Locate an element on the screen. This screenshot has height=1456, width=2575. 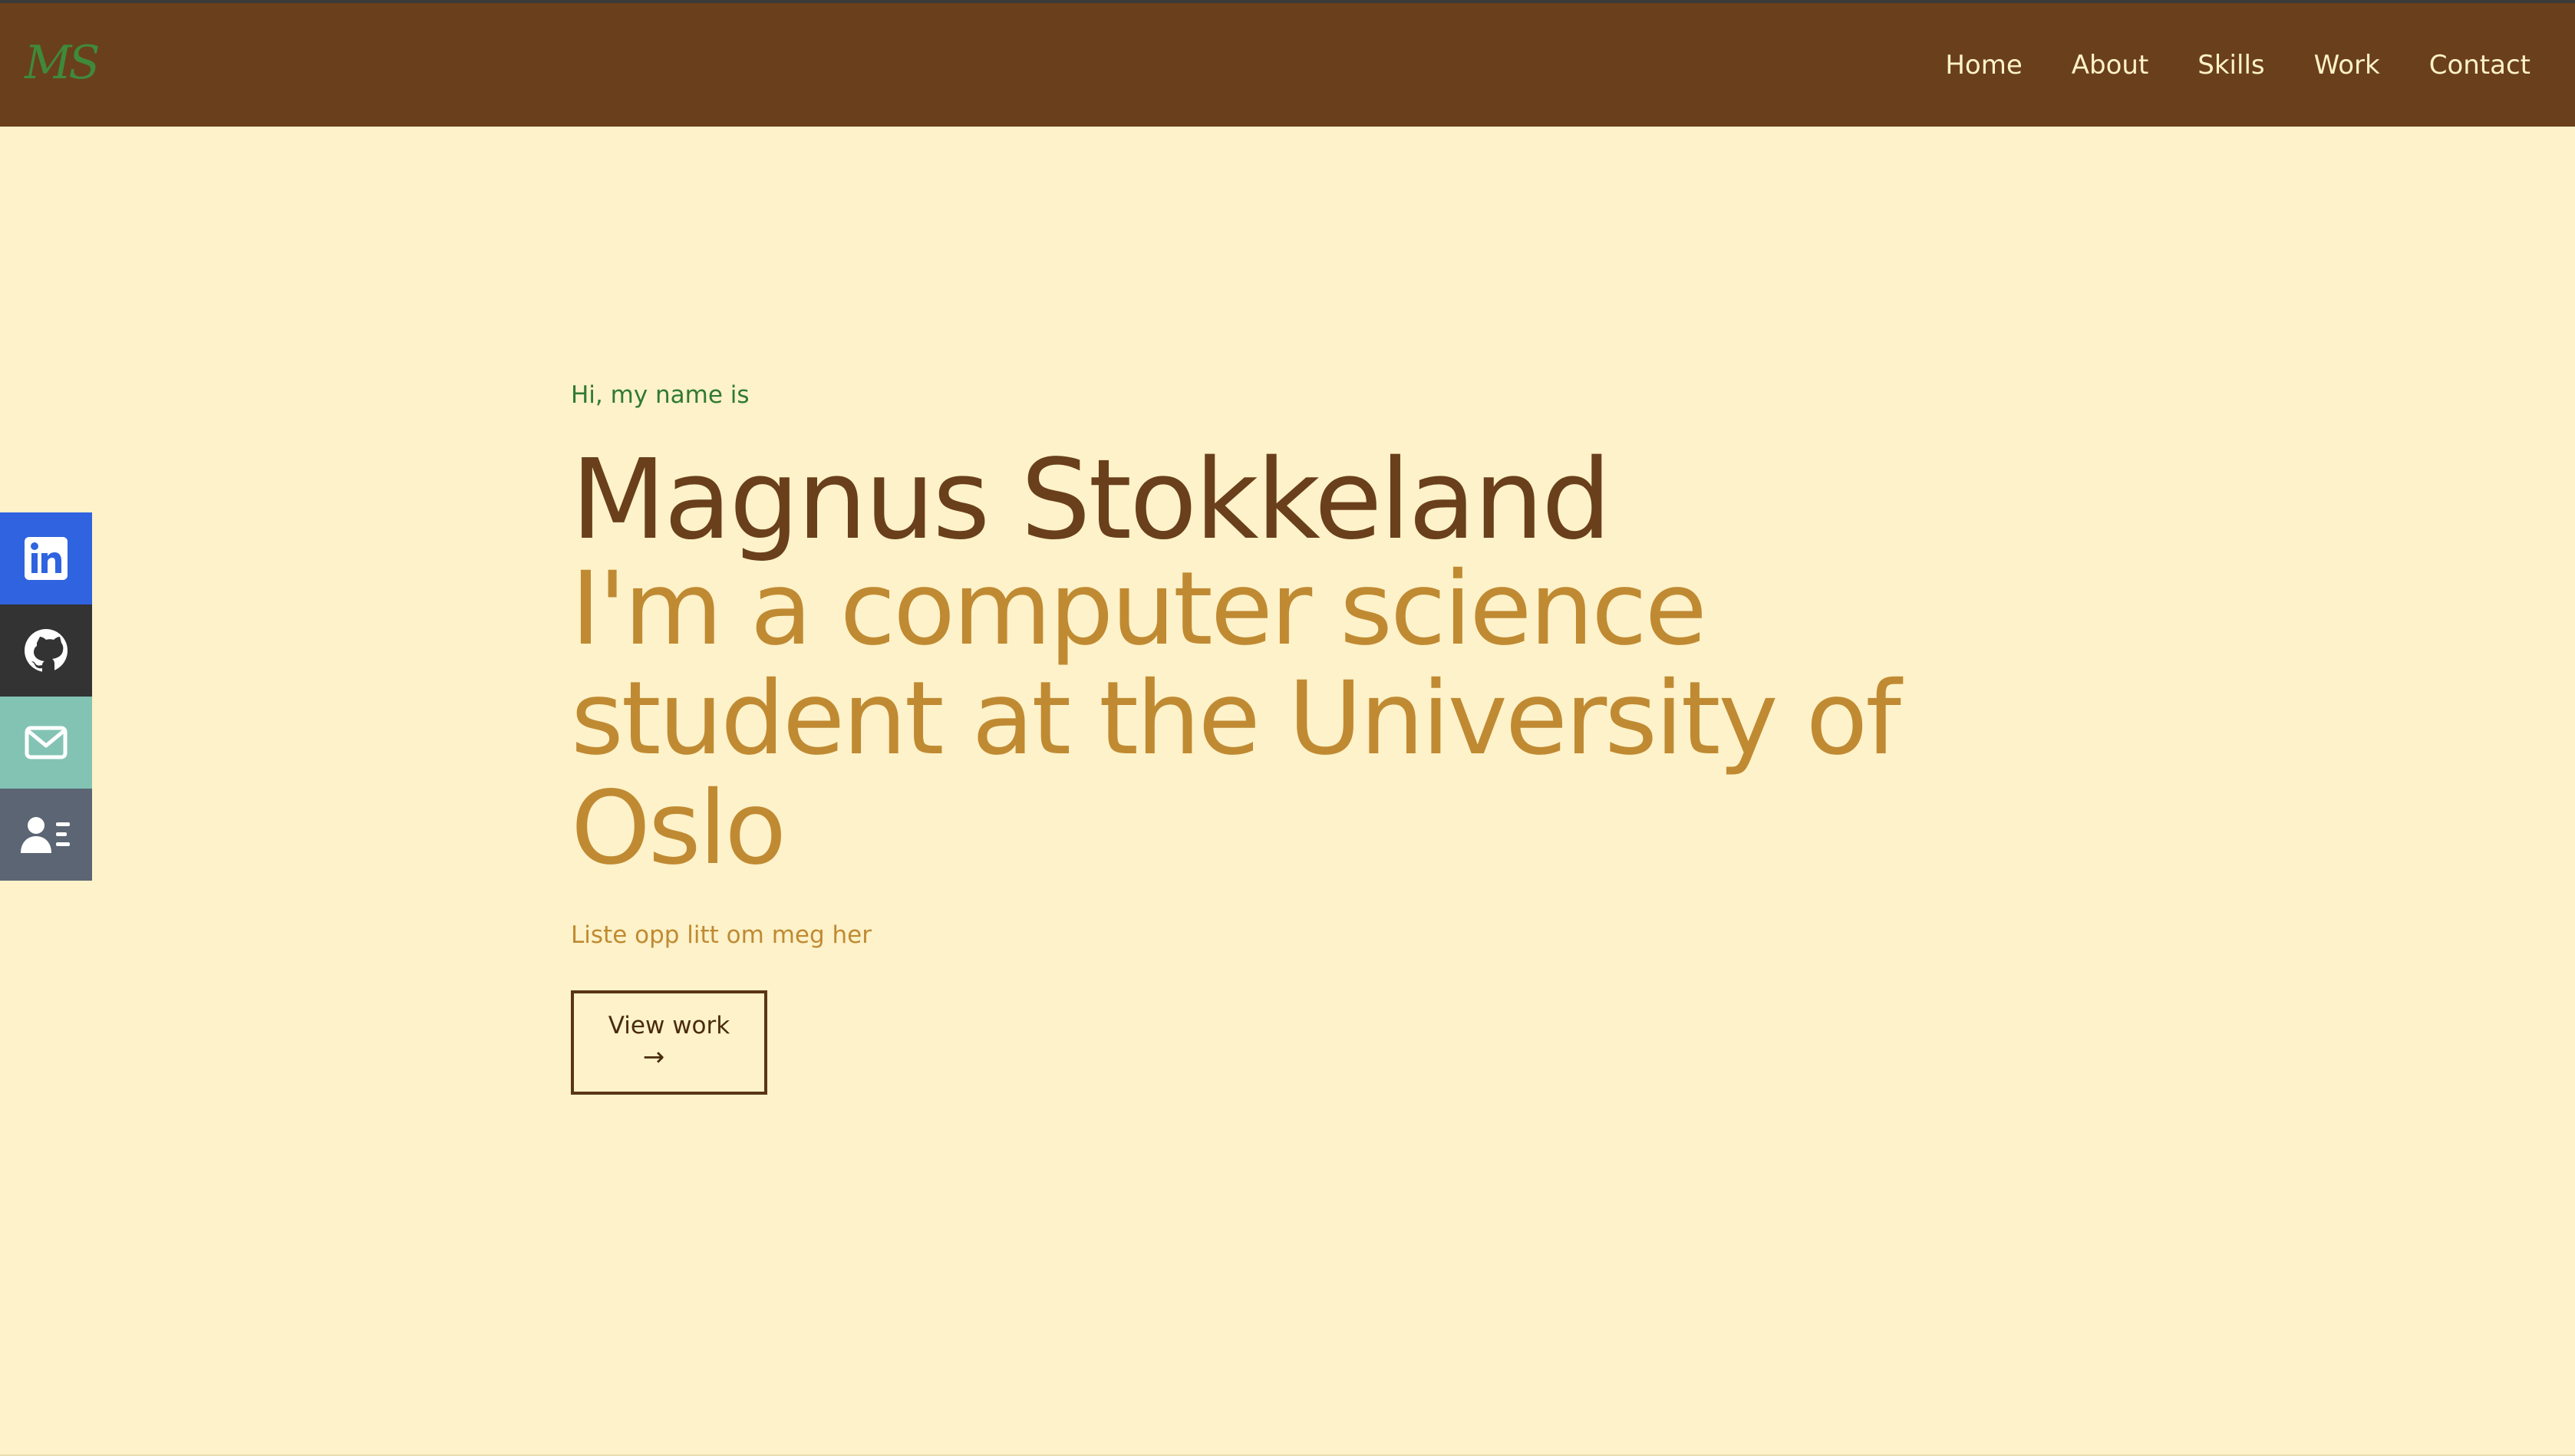
email-button is located at coordinates (46, 743).